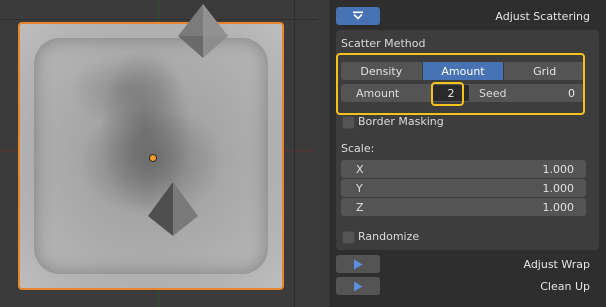 This screenshot has width=606, height=307. I want to click on border-masking-checkbox, so click(348, 122).